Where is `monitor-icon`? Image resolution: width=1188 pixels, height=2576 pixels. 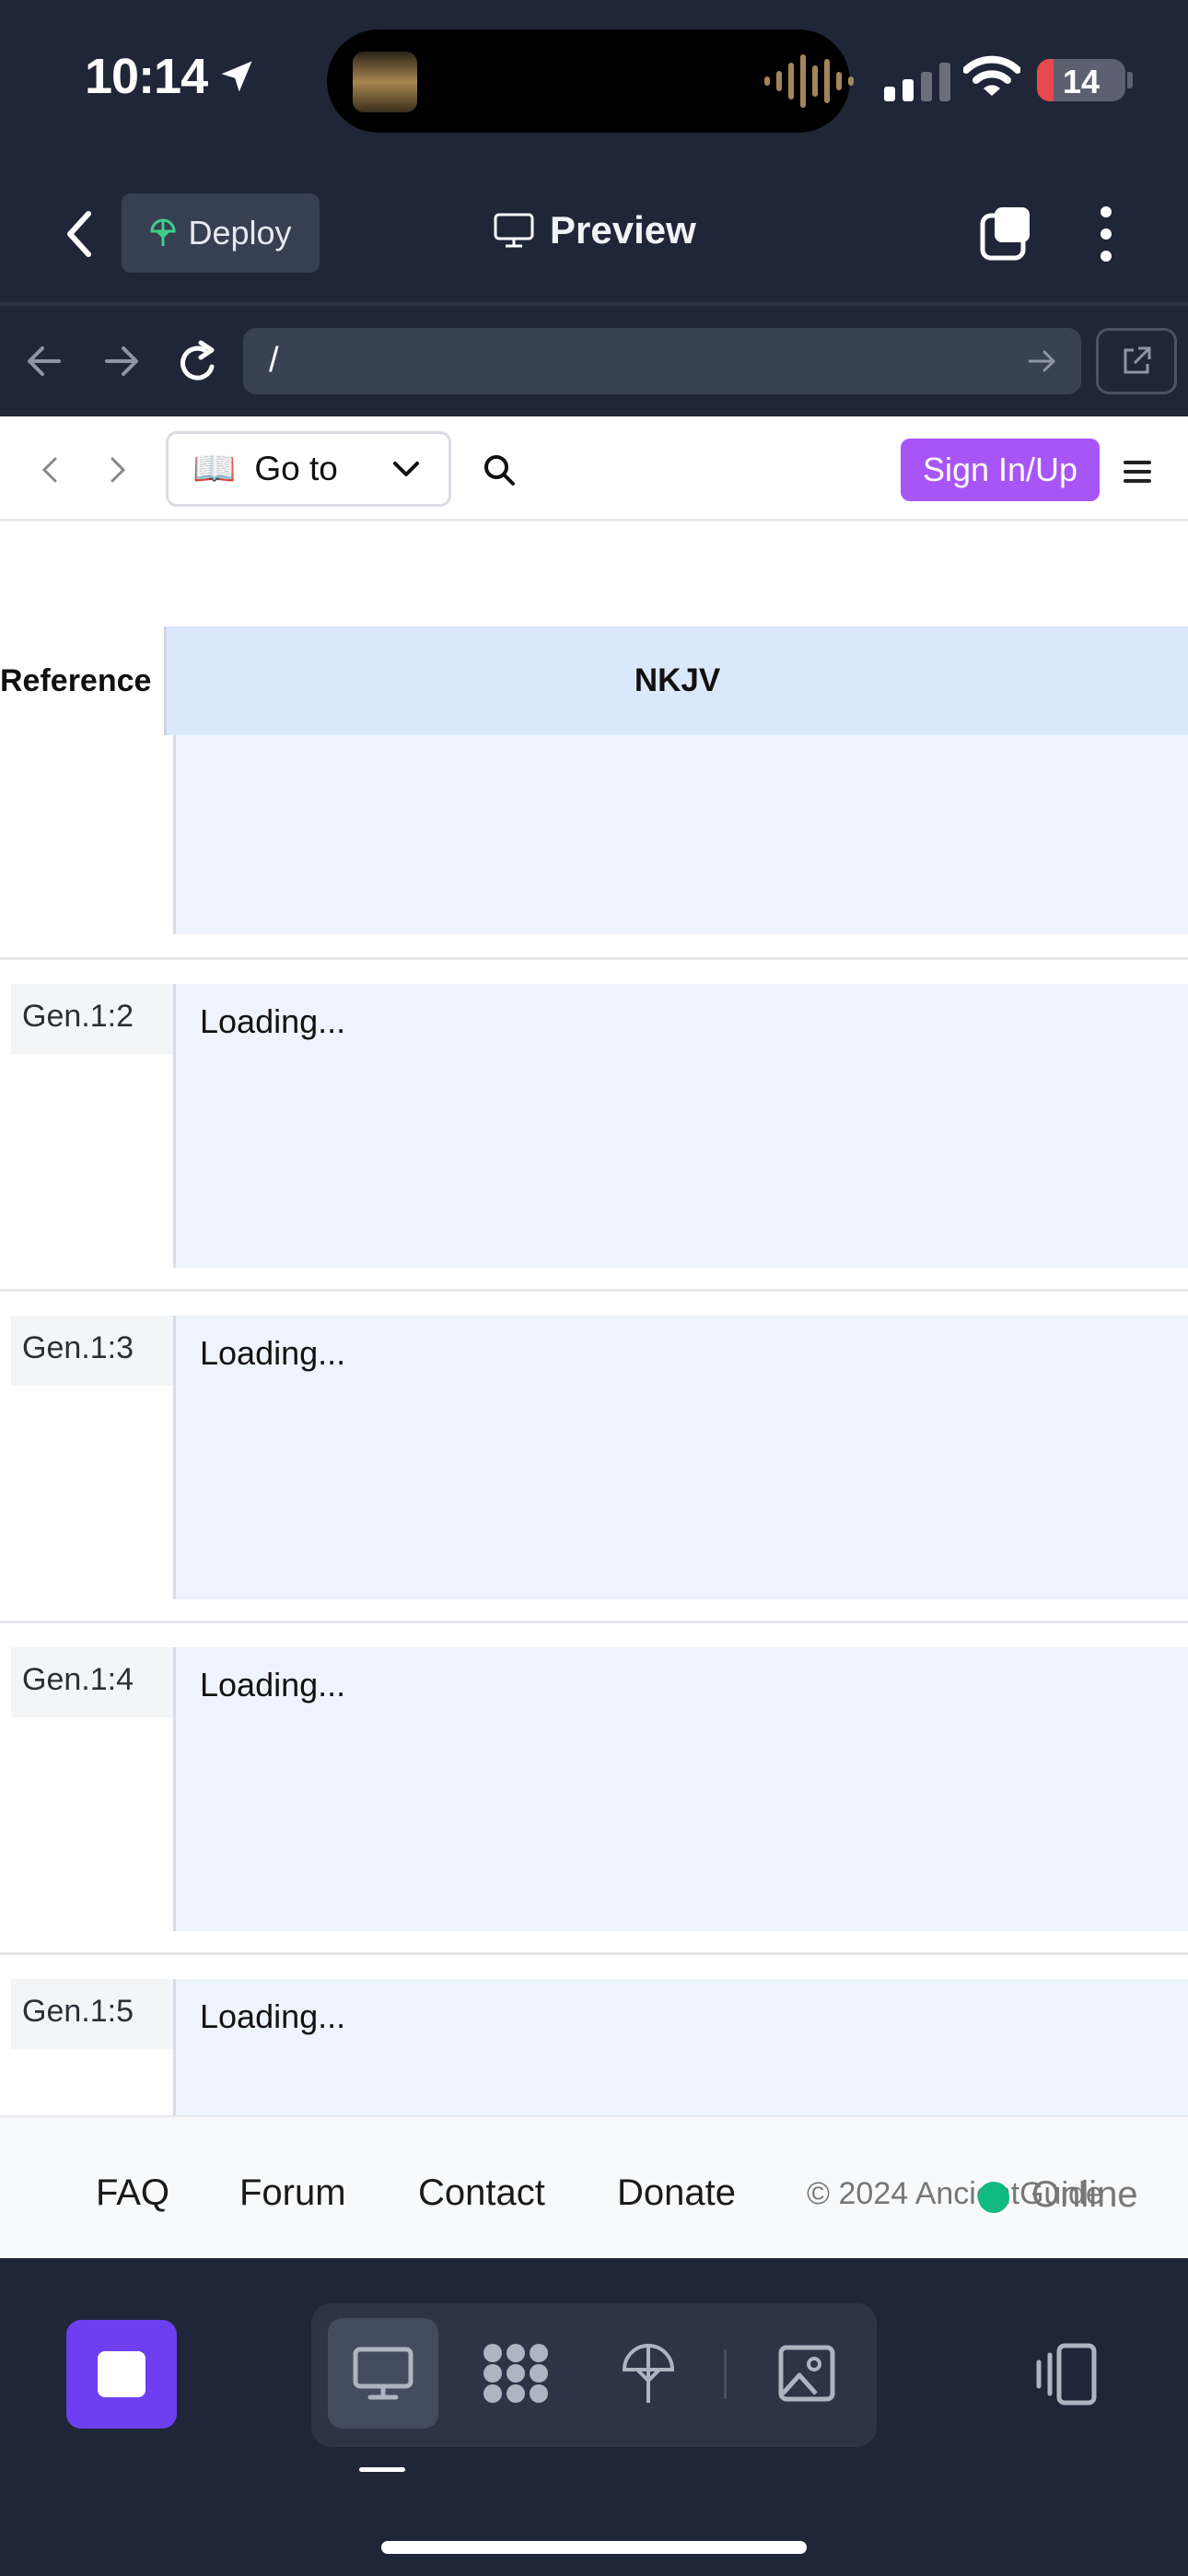 monitor-icon is located at coordinates (514, 230).